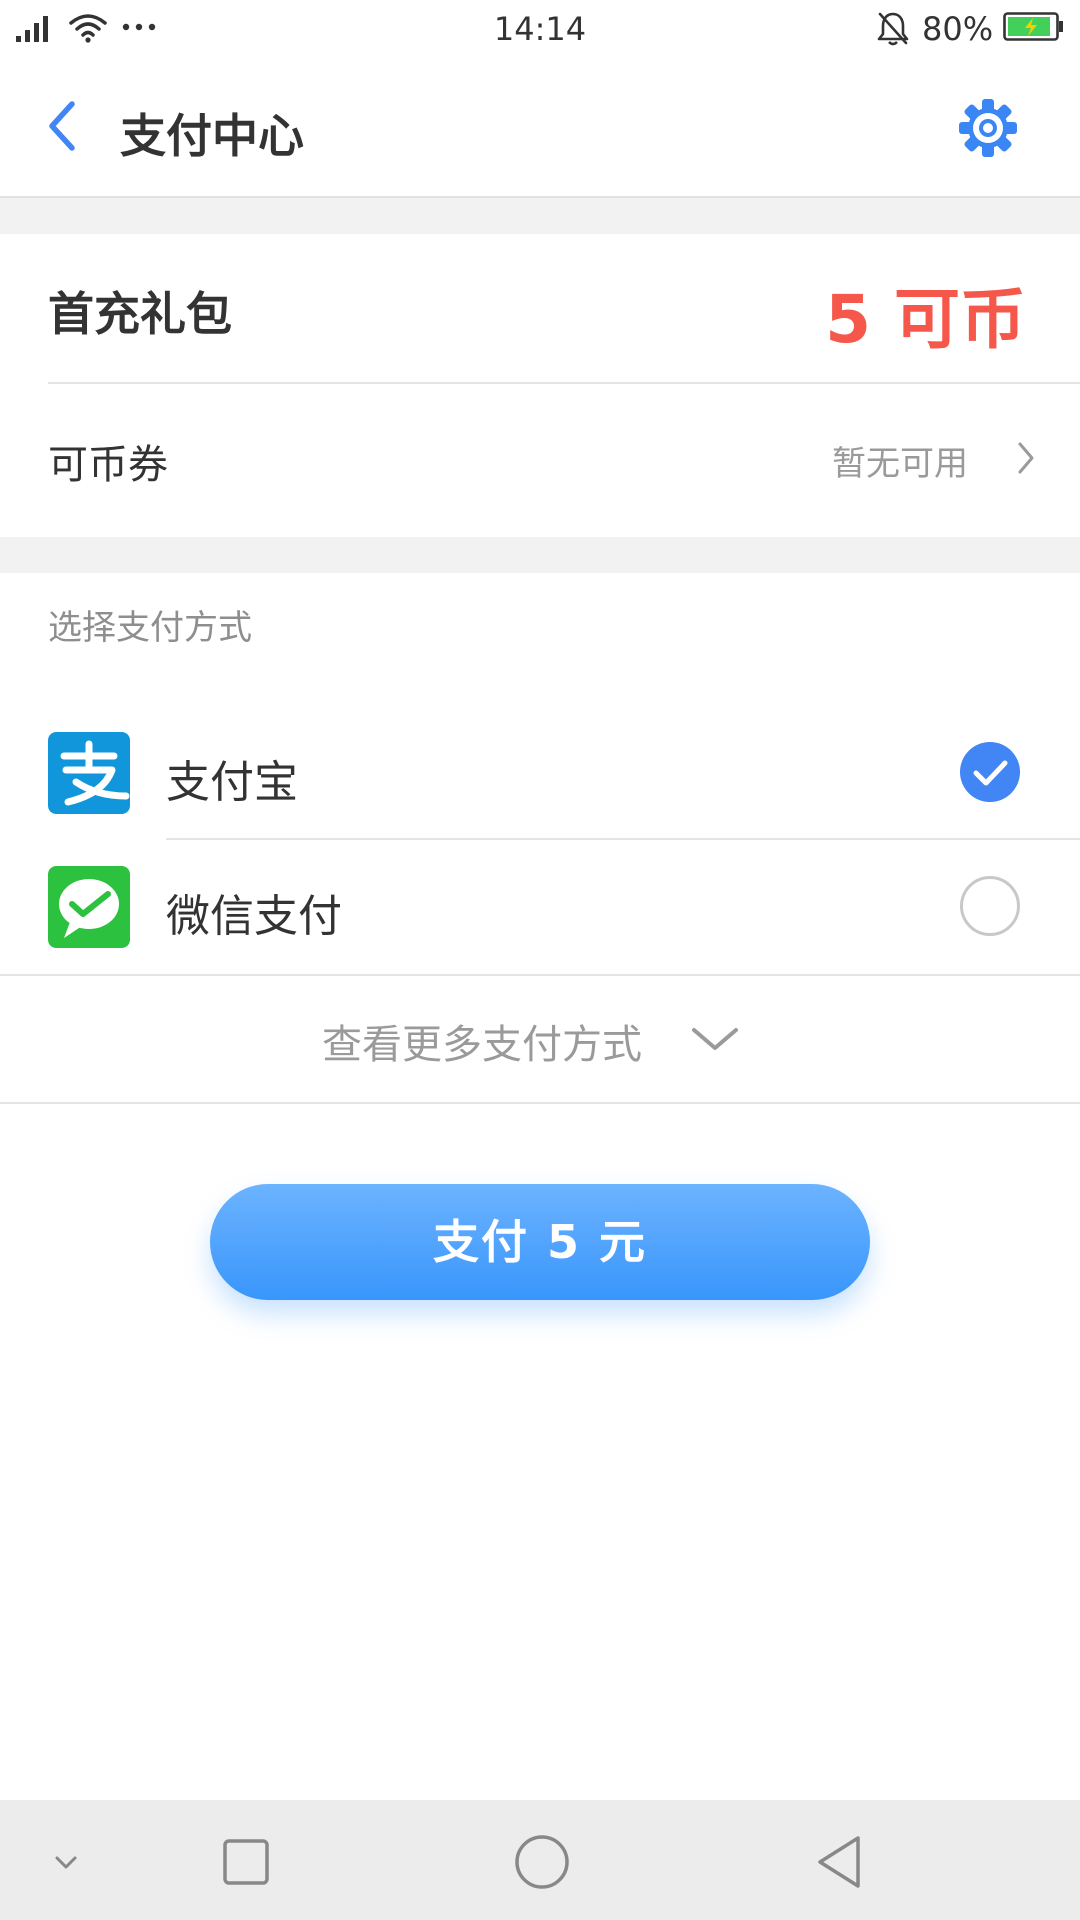 The height and width of the screenshot is (1920, 1080). I want to click on more-payment-methods-label: 查看更多支付方式, so click(482, 1045).